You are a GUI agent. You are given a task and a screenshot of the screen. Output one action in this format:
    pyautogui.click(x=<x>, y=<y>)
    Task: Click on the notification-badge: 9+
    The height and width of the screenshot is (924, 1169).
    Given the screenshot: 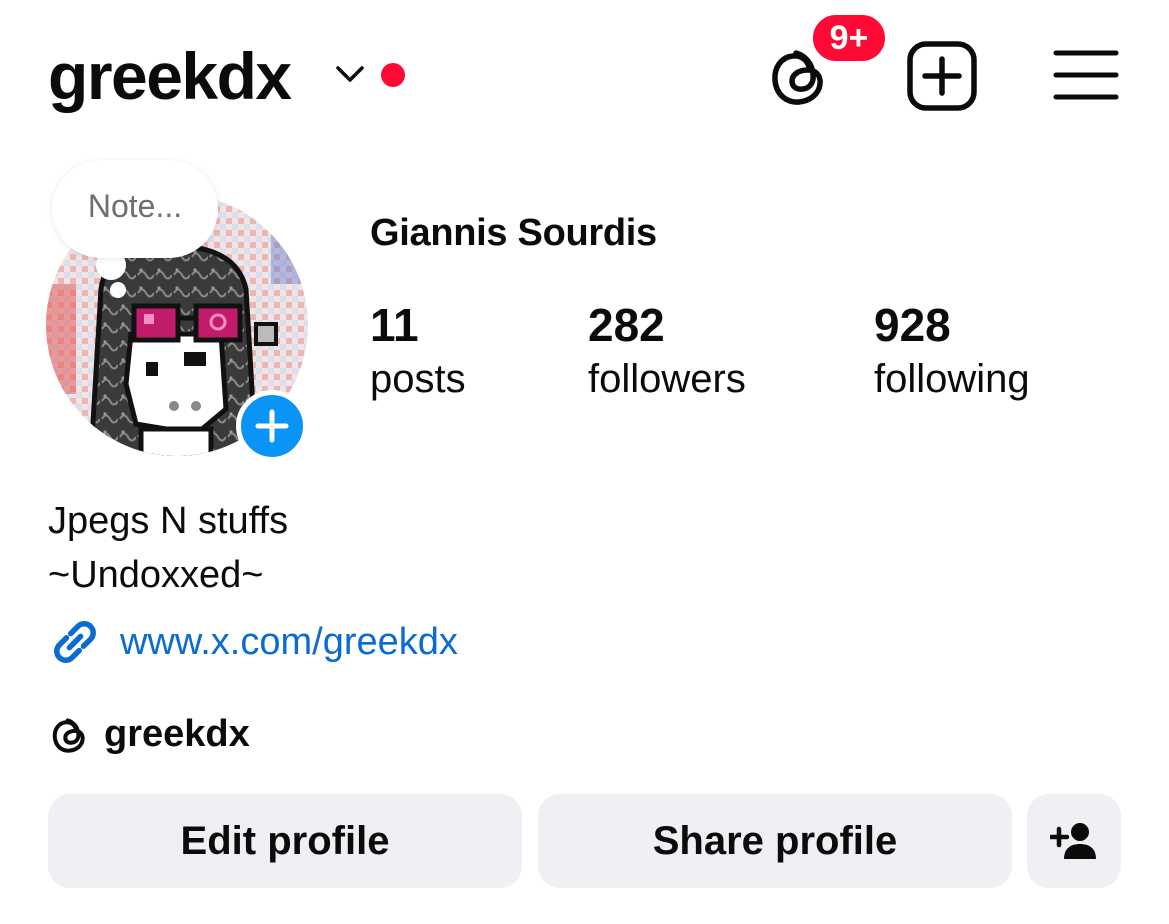 What is the action you would take?
    pyautogui.click(x=849, y=38)
    